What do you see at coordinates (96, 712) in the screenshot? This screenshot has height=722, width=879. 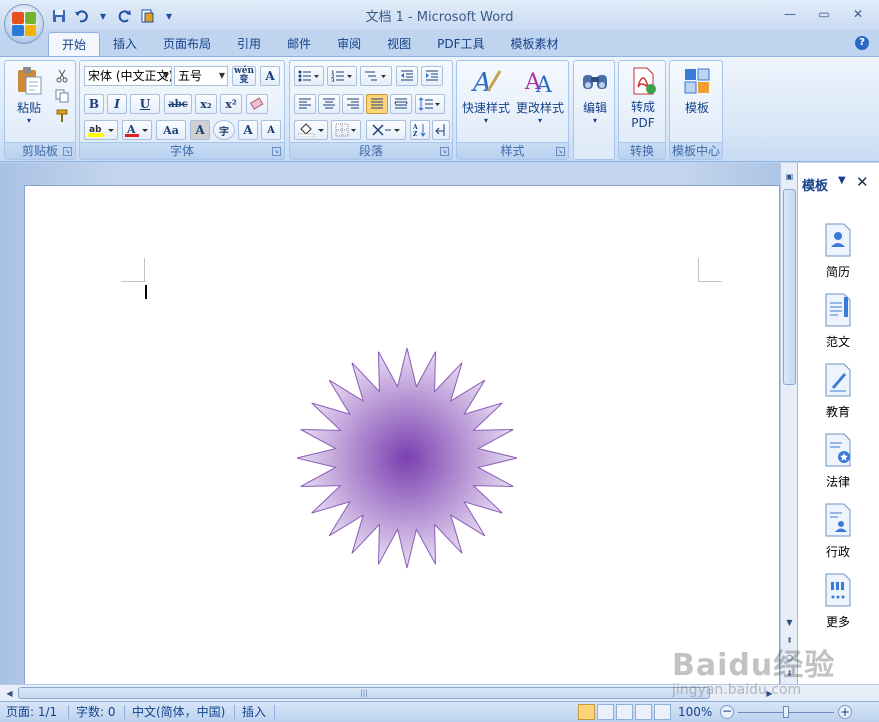 I see `word-count: 字数: 0` at bounding box center [96, 712].